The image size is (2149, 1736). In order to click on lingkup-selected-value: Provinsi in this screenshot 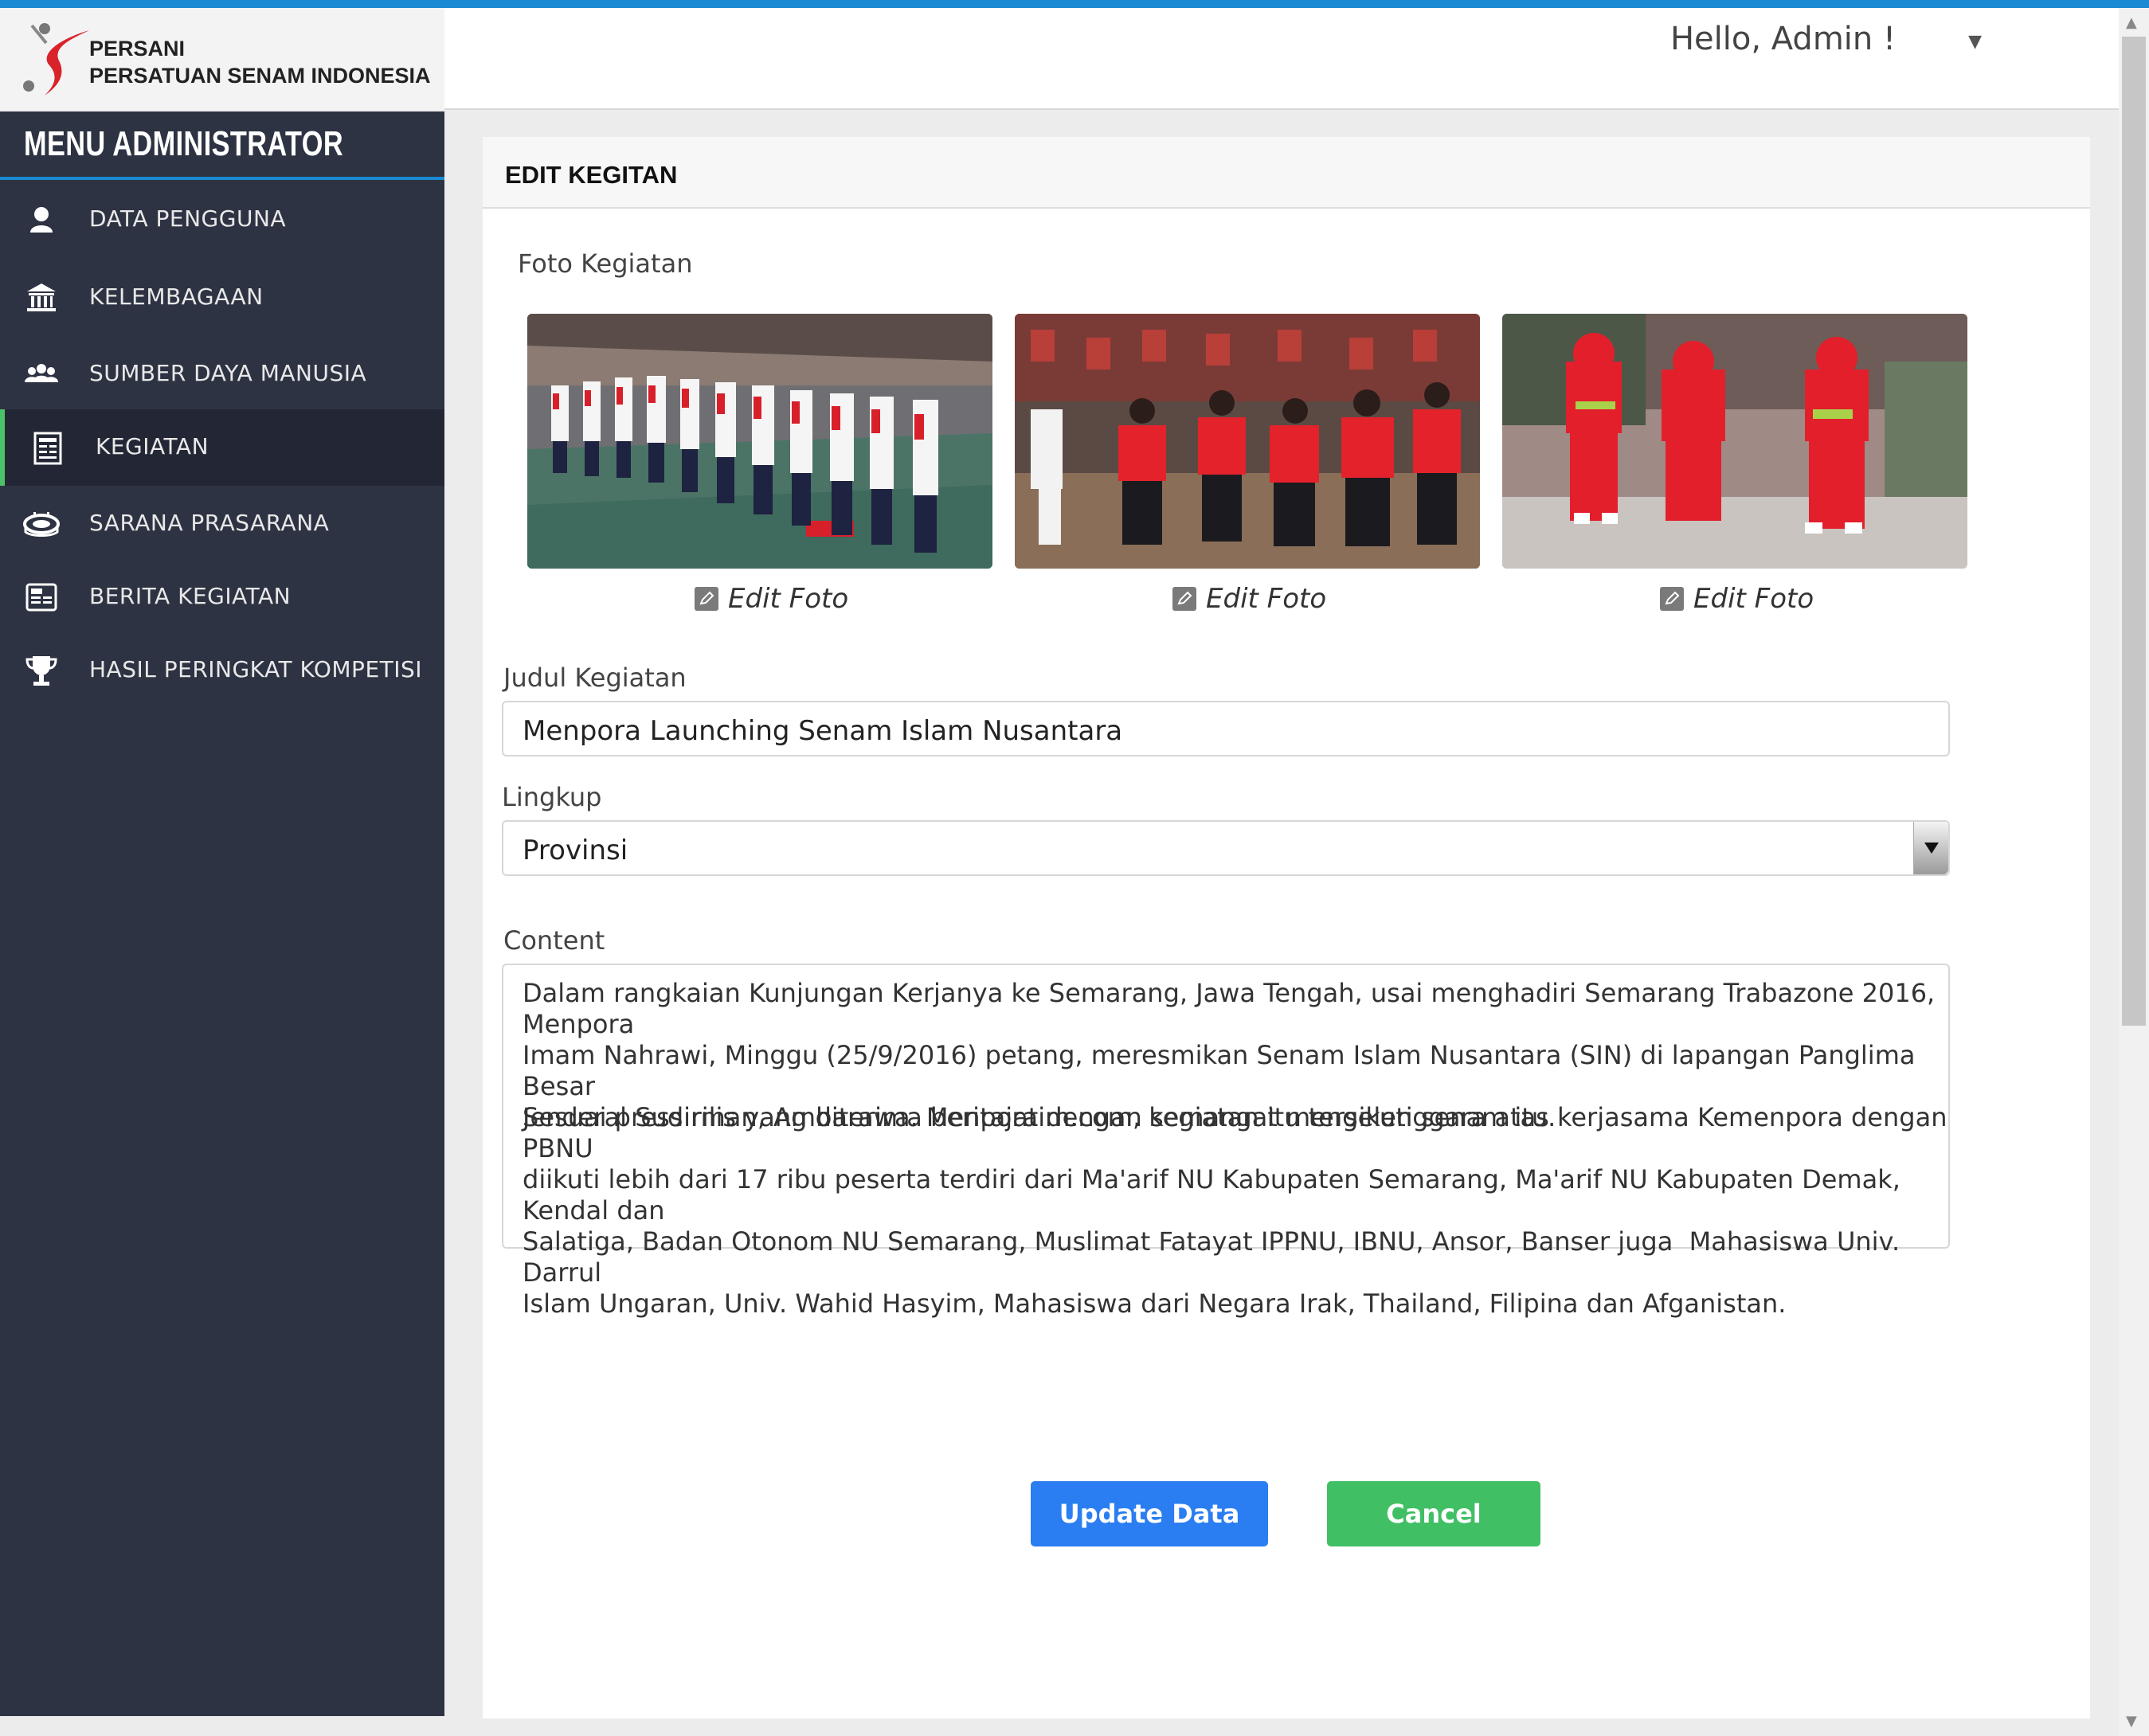, I will do `click(575, 850)`.